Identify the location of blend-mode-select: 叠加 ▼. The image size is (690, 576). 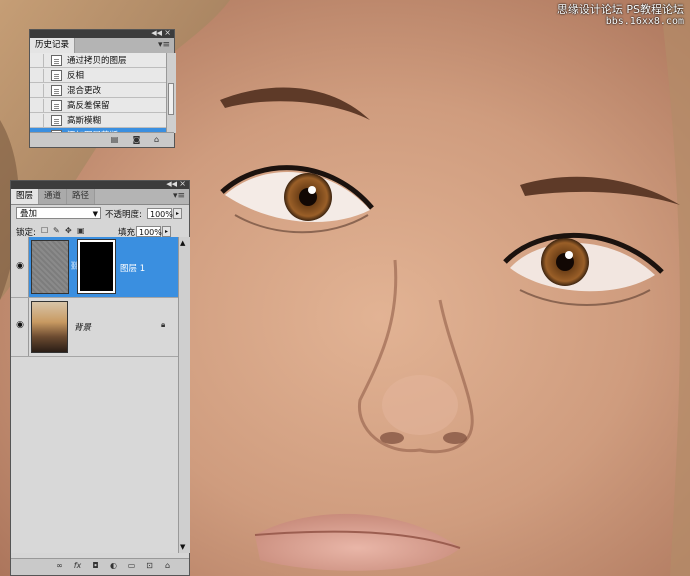
(58, 213).